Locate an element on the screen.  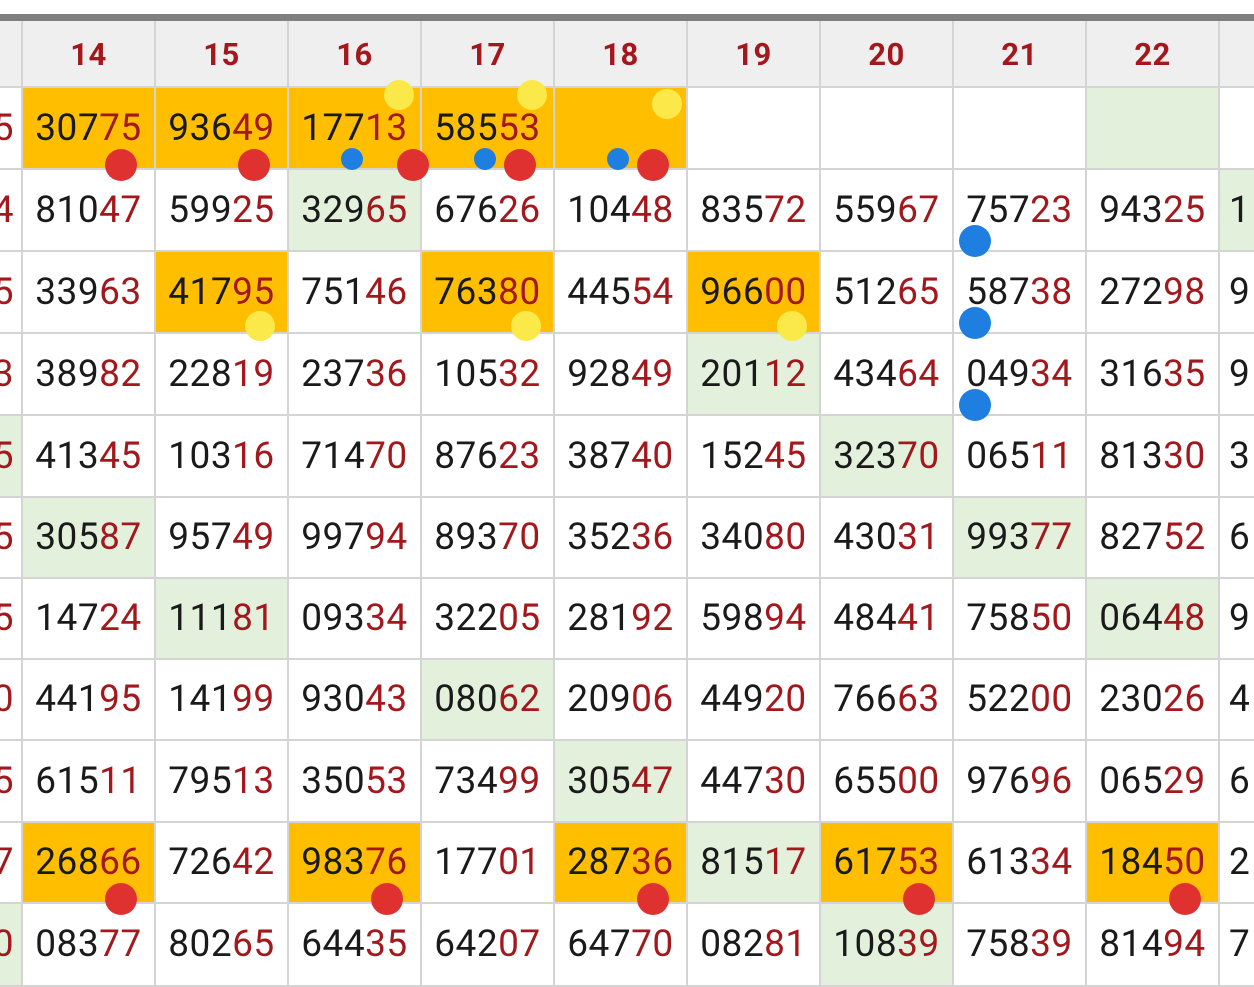
result-cell: 599 25 is located at coordinates (221, 210).